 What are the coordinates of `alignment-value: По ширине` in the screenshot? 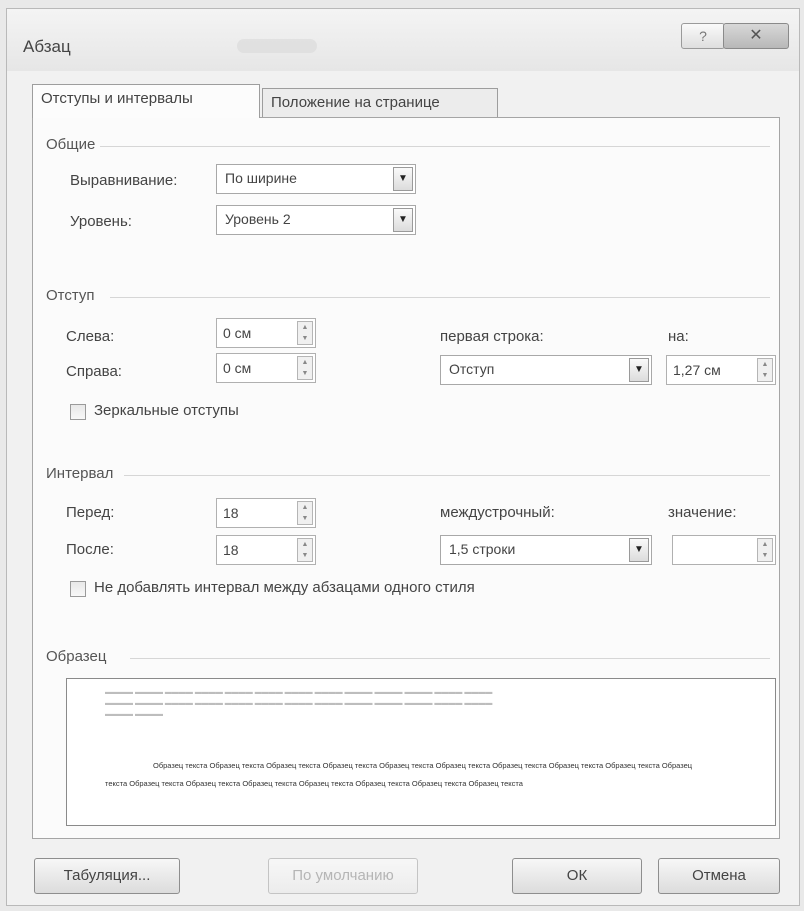 It's located at (261, 178).